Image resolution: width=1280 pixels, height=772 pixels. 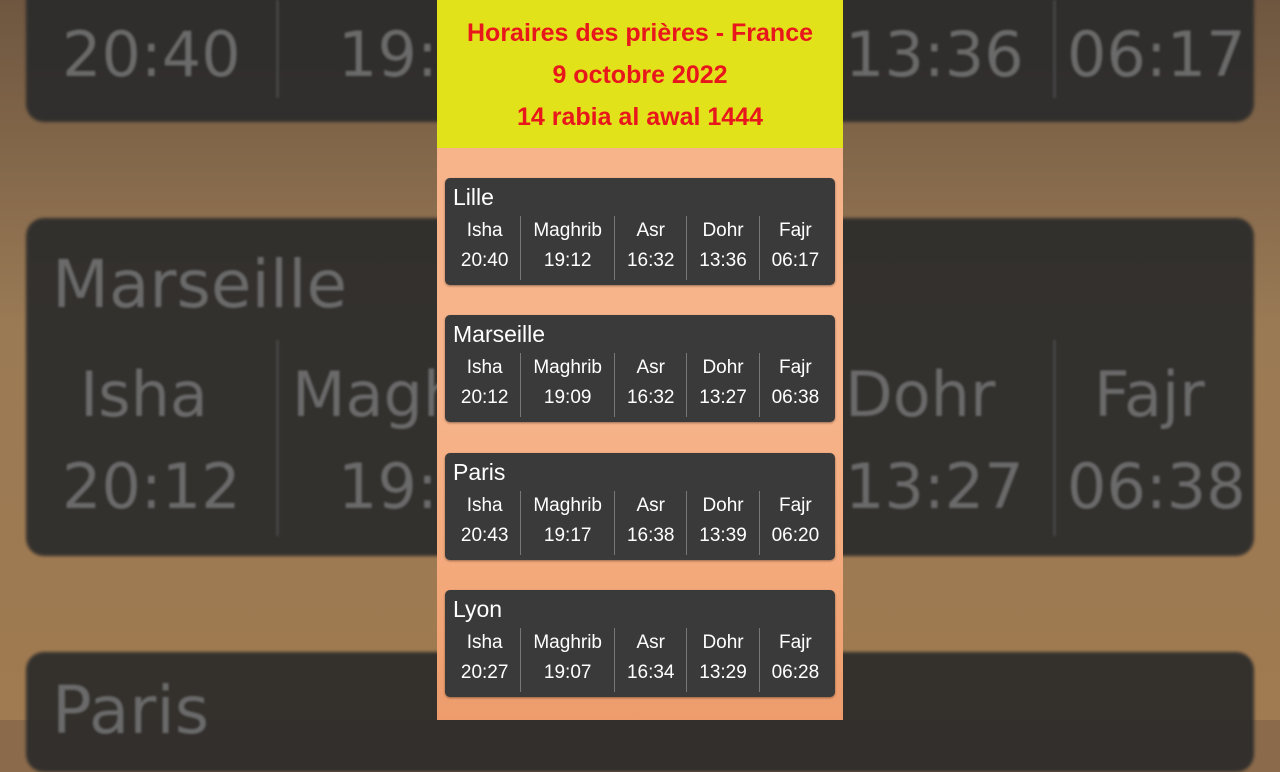 What do you see at coordinates (567, 523) in the screenshot?
I see `prayer-column-maghrib: Maghrib 19:17` at bounding box center [567, 523].